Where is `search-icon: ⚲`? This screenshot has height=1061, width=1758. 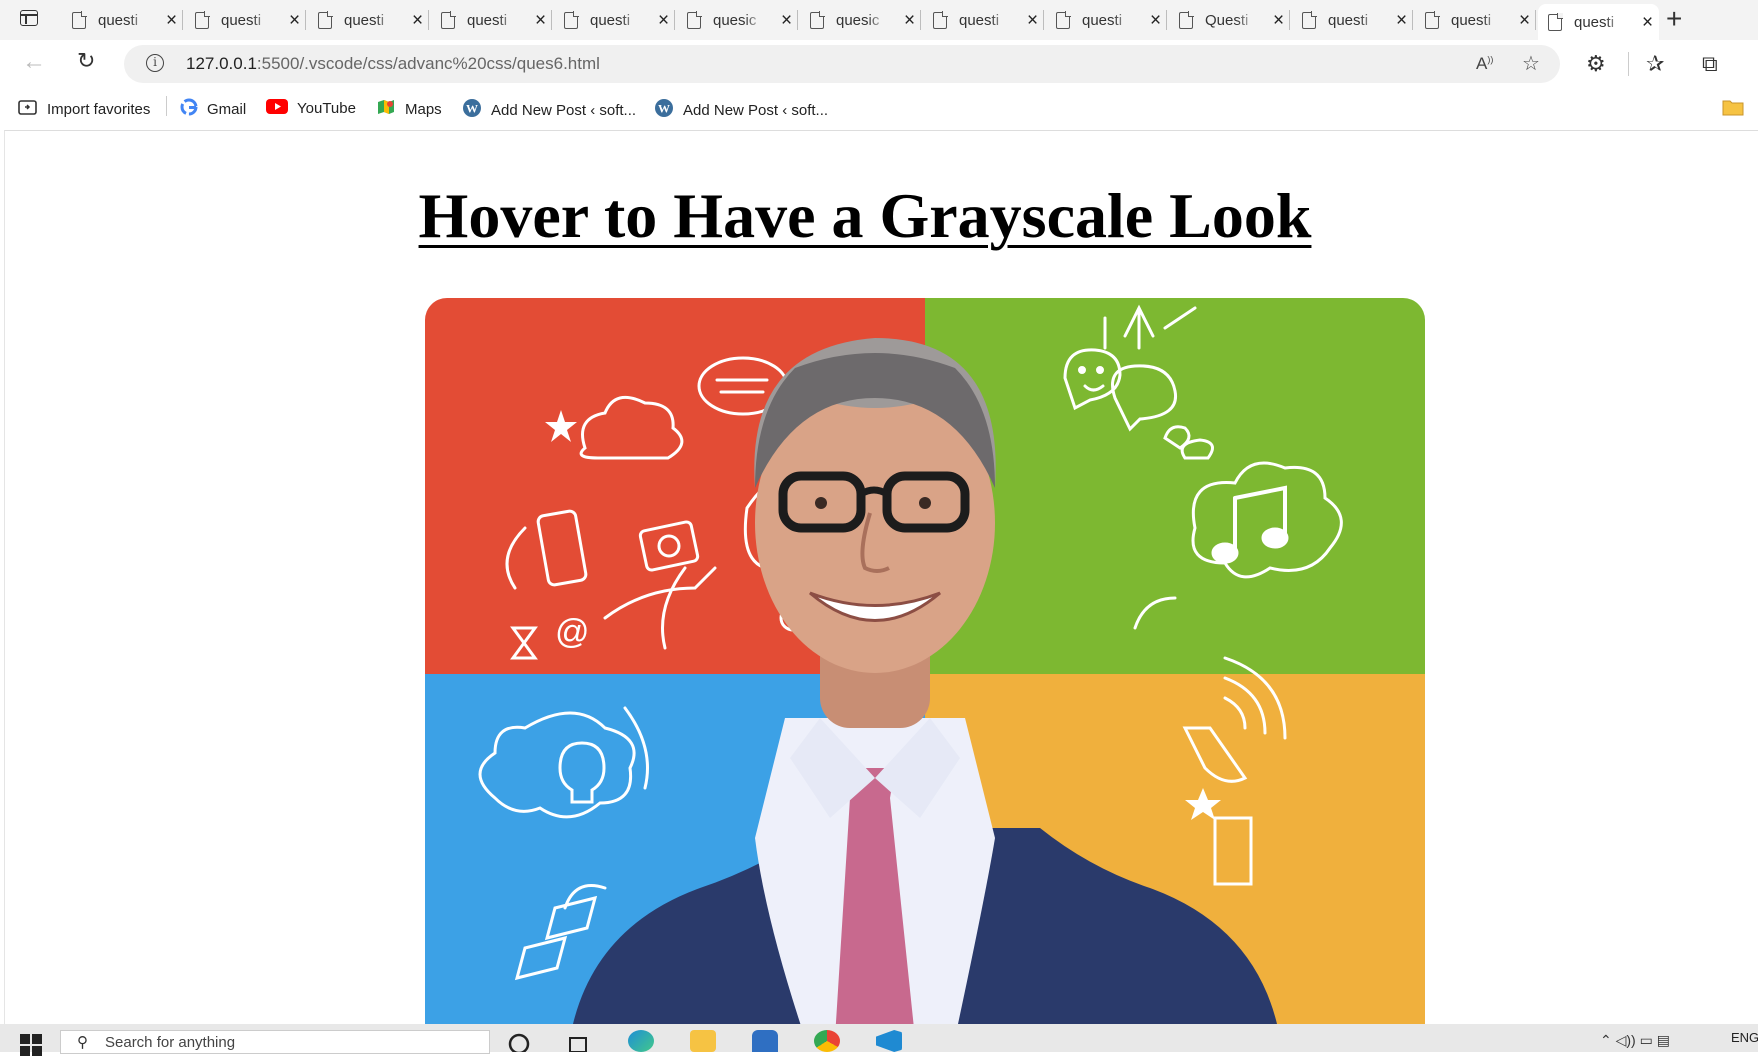 search-icon: ⚲ is located at coordinates (82, 1042).